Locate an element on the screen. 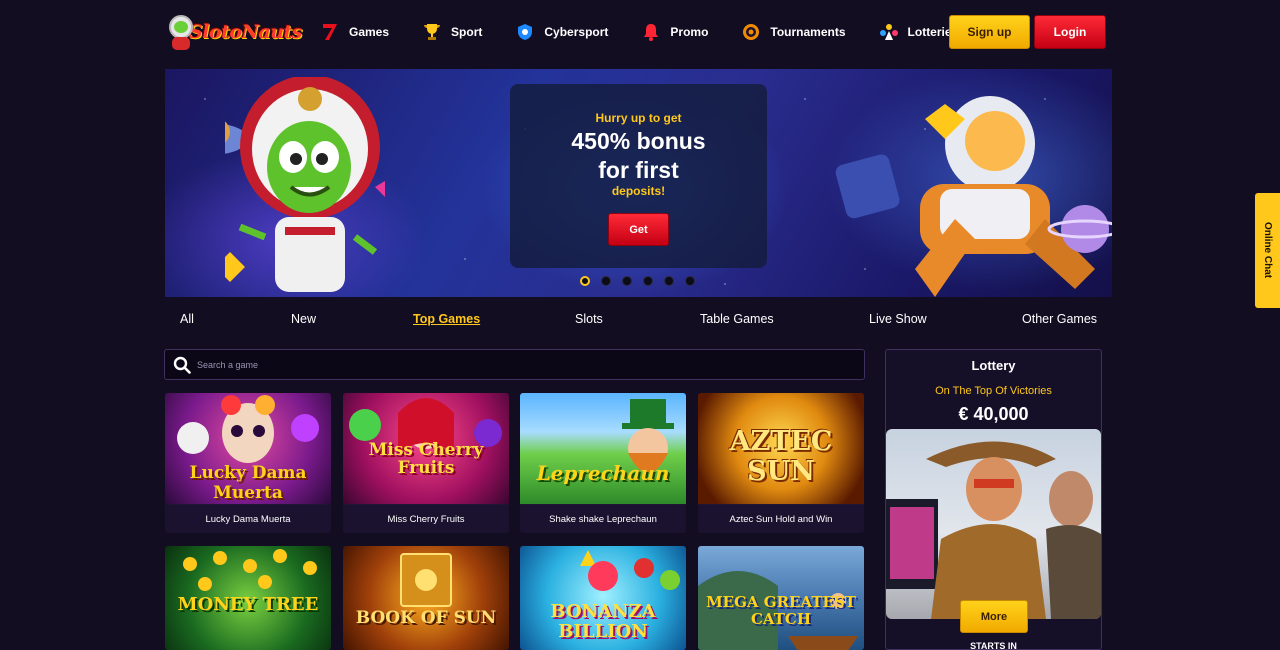 The width and height of the screenshot is (1280, 650). game-thumb-title: MEGA GREATEST CATCH is located at coordinates (781, 610).